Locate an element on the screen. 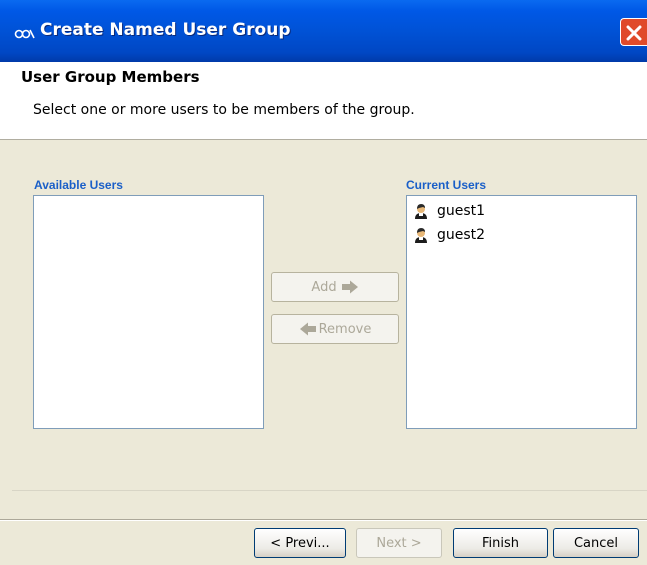 The width and height of the screenshot is (647, 565). user-name: guest1 is located at coordinates (461, 211).